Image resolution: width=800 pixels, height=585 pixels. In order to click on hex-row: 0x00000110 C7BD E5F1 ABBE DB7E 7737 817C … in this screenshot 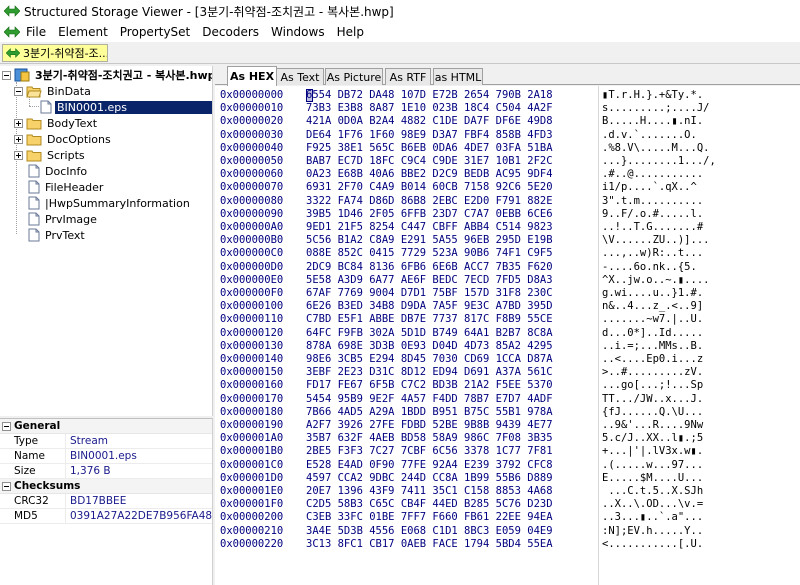, I will do `click(507, 319)`.